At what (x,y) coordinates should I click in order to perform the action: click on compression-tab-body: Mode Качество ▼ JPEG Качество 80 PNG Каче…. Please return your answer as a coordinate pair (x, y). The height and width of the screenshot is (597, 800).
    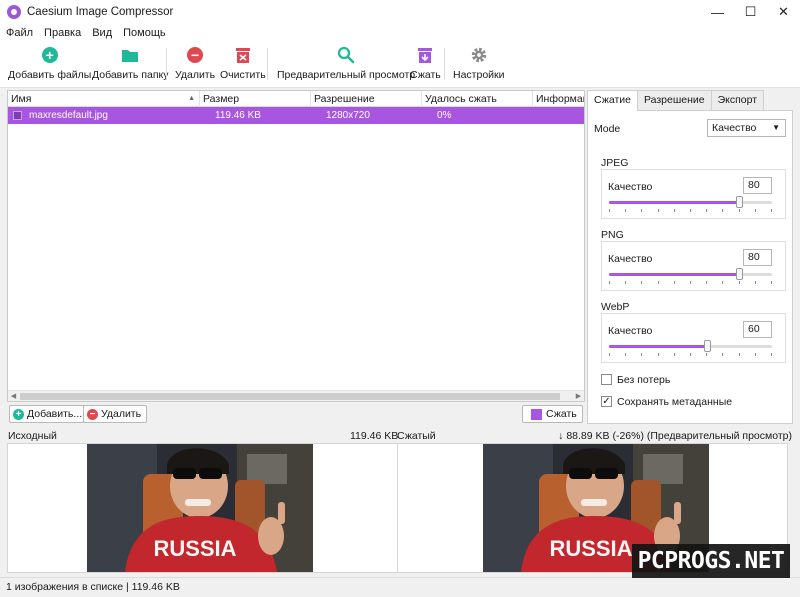
    Looking at the image, I should click on (690, 267).